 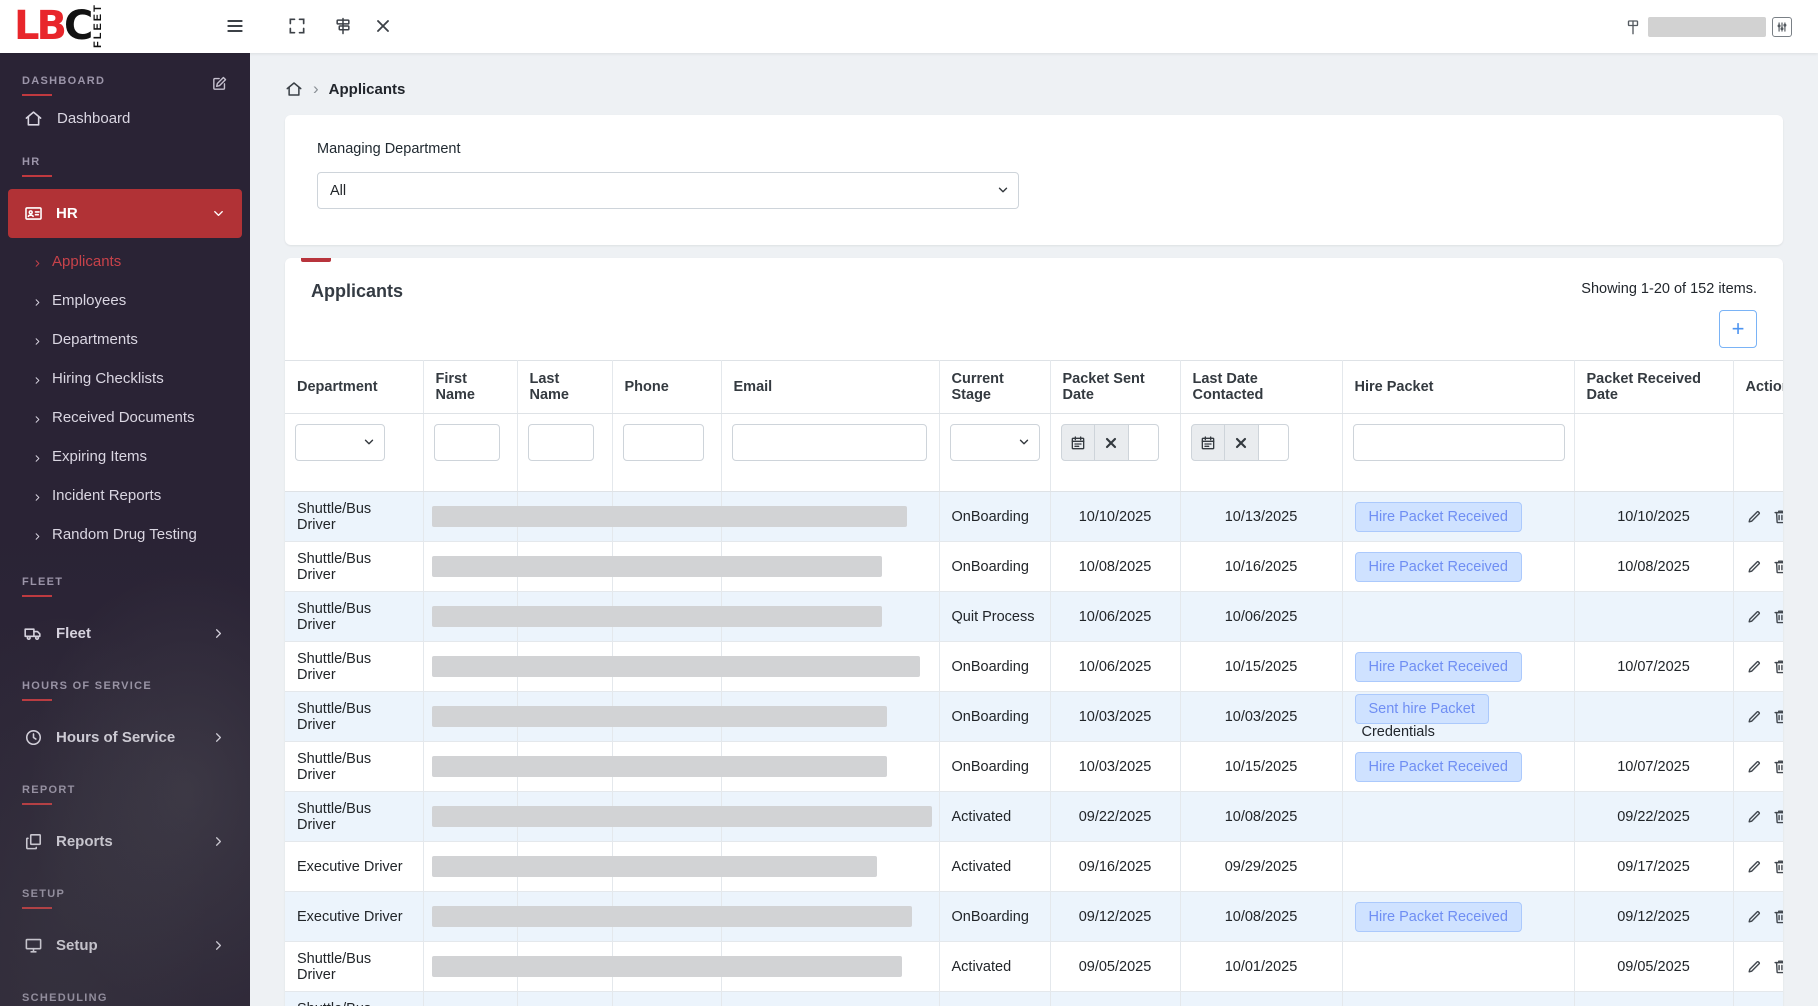 I want to click on column-header-last-name: Last Name, so click(x=564, y=387).